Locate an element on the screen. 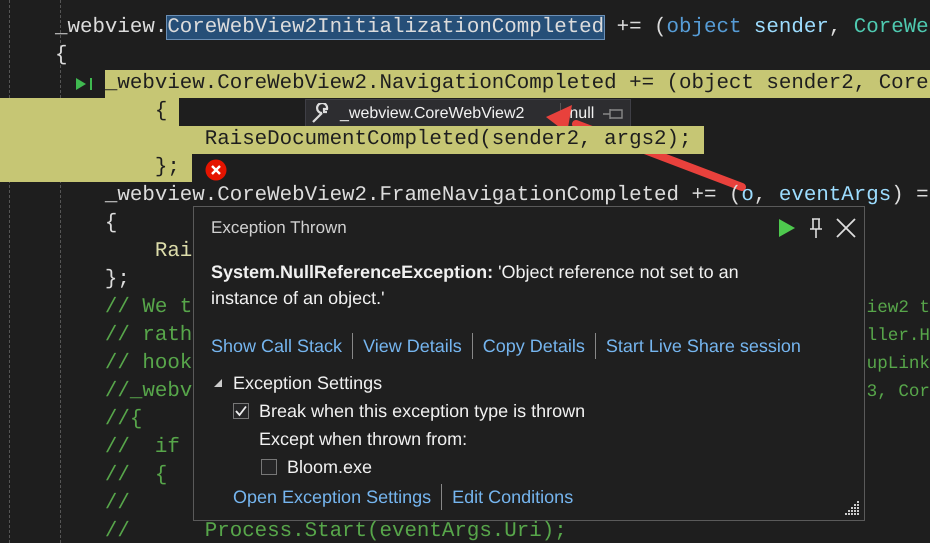 The width and height of the screenshot is (930, 543). code-line: // is located at coordinates (117, 504).